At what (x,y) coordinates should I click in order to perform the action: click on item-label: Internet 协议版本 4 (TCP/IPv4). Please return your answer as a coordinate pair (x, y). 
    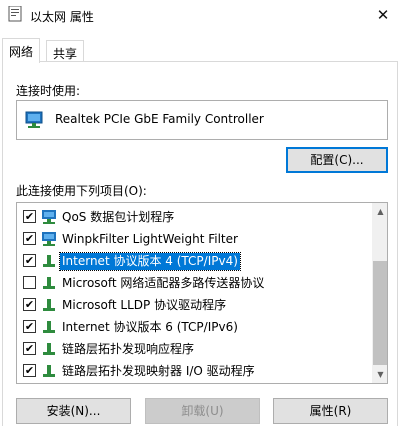
    Looking at the image, I should click on (150, 261).